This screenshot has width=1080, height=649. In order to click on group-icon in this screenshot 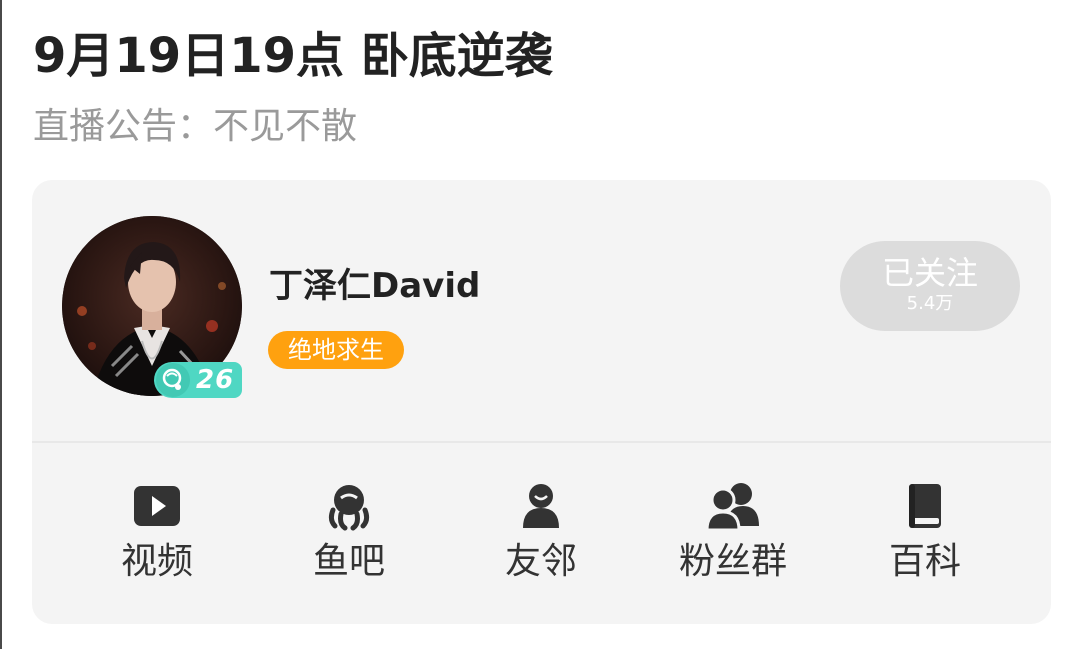, I will do `click(732, 507)`.